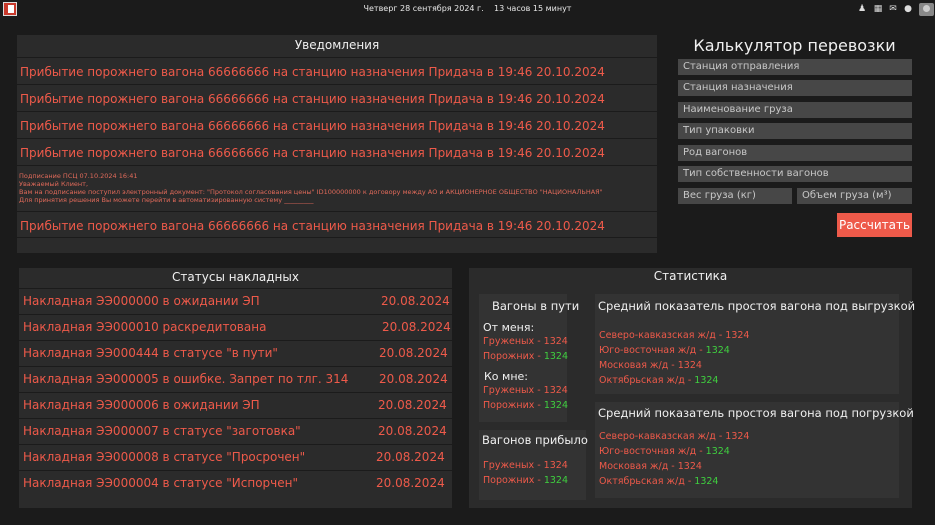 This screenshot has height=525, width=935. Describe the element at coordinates (651, 451) in the screenshot. I see `railway-label: Юго-восточная ж/д -` at that location.